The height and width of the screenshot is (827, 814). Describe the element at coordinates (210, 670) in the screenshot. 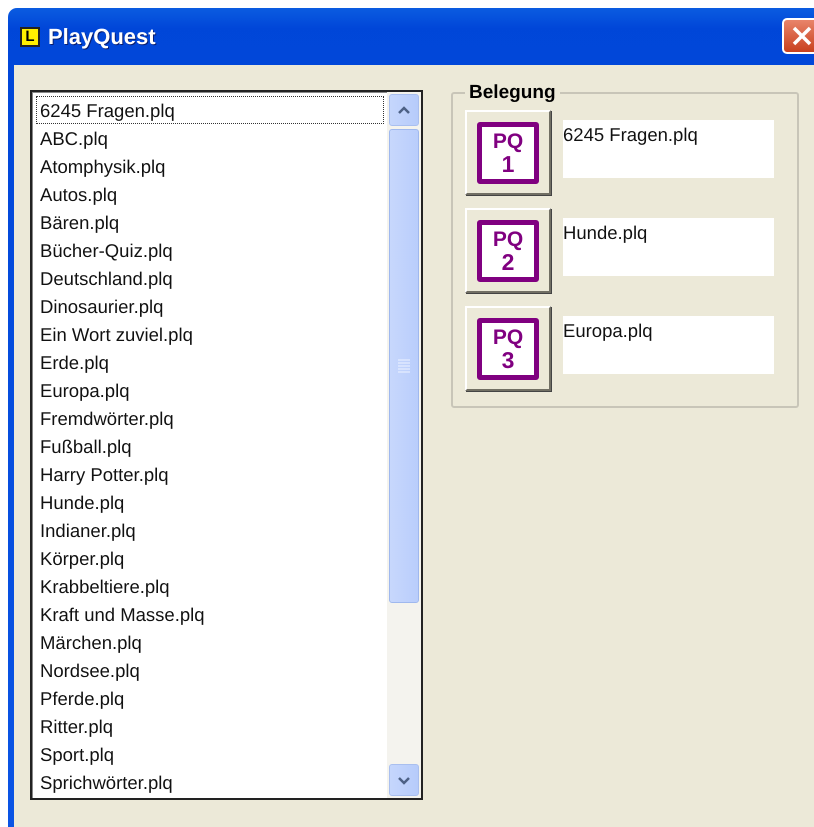

I see `list-item: Nordsee.plq` at that location.